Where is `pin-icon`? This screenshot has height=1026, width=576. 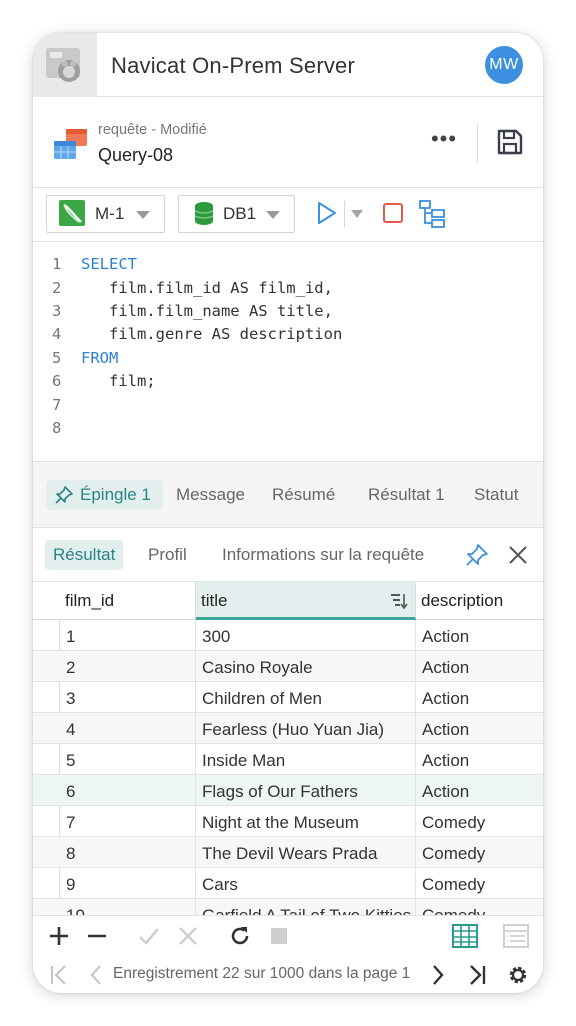 pin-icon is located at coordinates (477, 555).